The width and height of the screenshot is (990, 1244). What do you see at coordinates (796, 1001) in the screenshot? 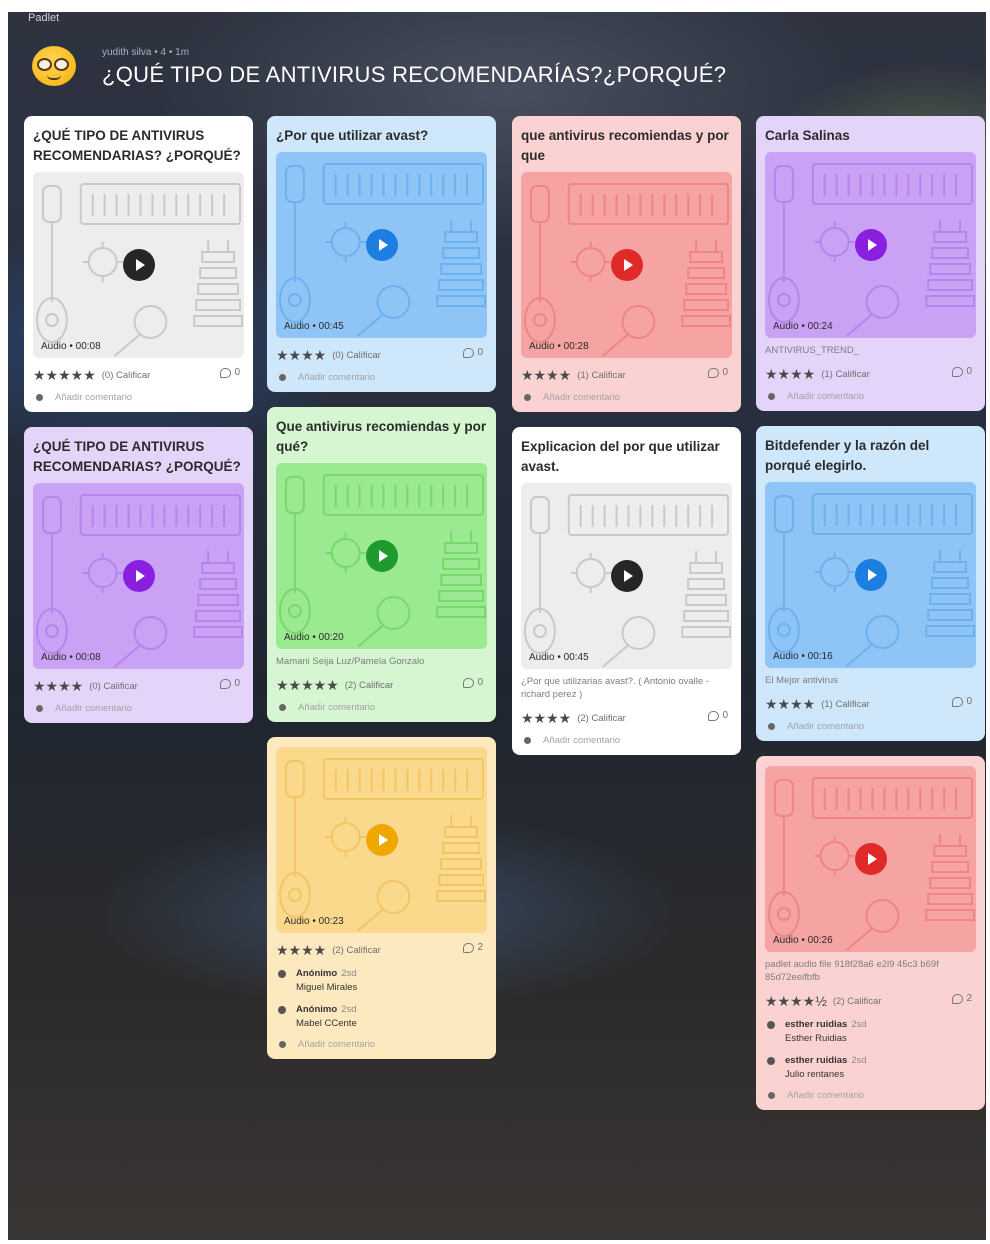
I see `star-rating-icon: ★★★★½` at bounding box center [796, 1001].